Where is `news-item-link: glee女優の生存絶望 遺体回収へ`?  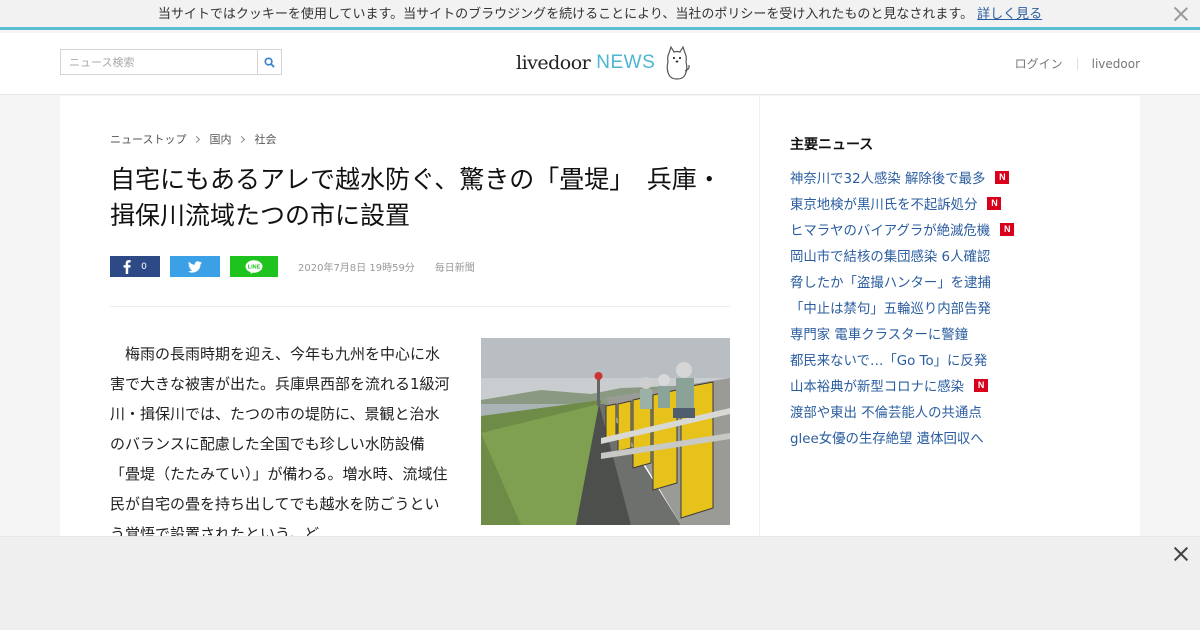
news-item-link: glee女優の生存絶望 遺体回収へ is located at coordinates (887, 437).